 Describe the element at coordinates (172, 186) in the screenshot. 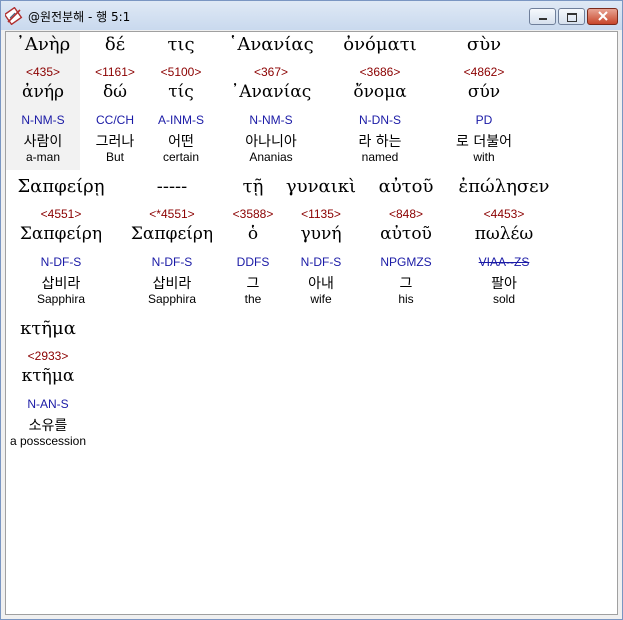

I see `word-greek: -----` at that location.